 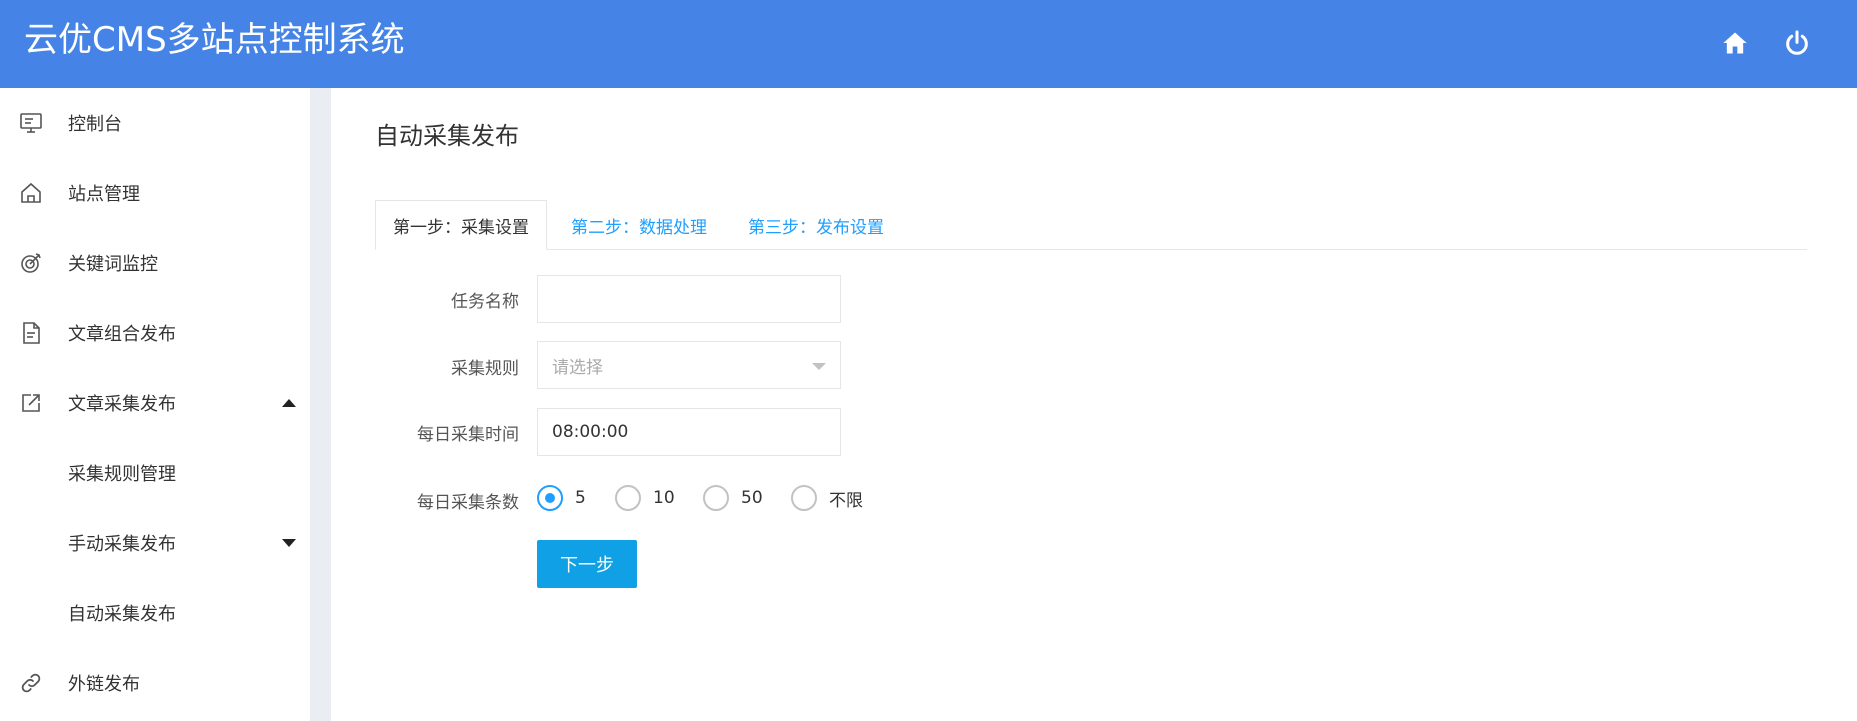 I want to click on monitor-icon, so click(x=31, y=123).